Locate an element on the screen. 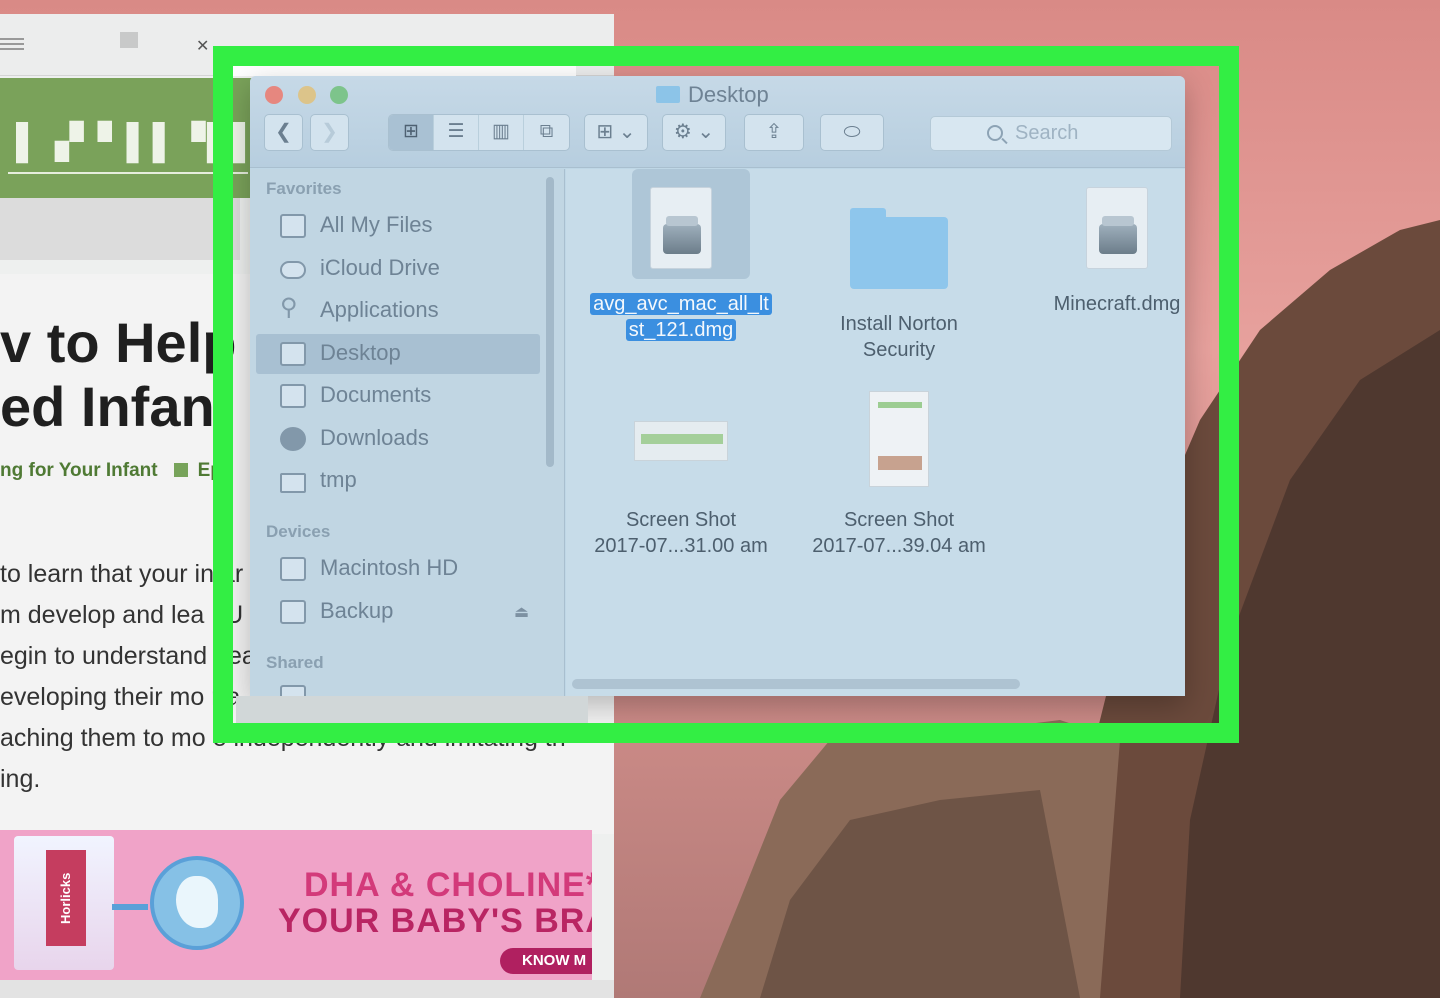 This screenshot has height=998, width=1440. arrow-icon is located at coordinates (130, 907).